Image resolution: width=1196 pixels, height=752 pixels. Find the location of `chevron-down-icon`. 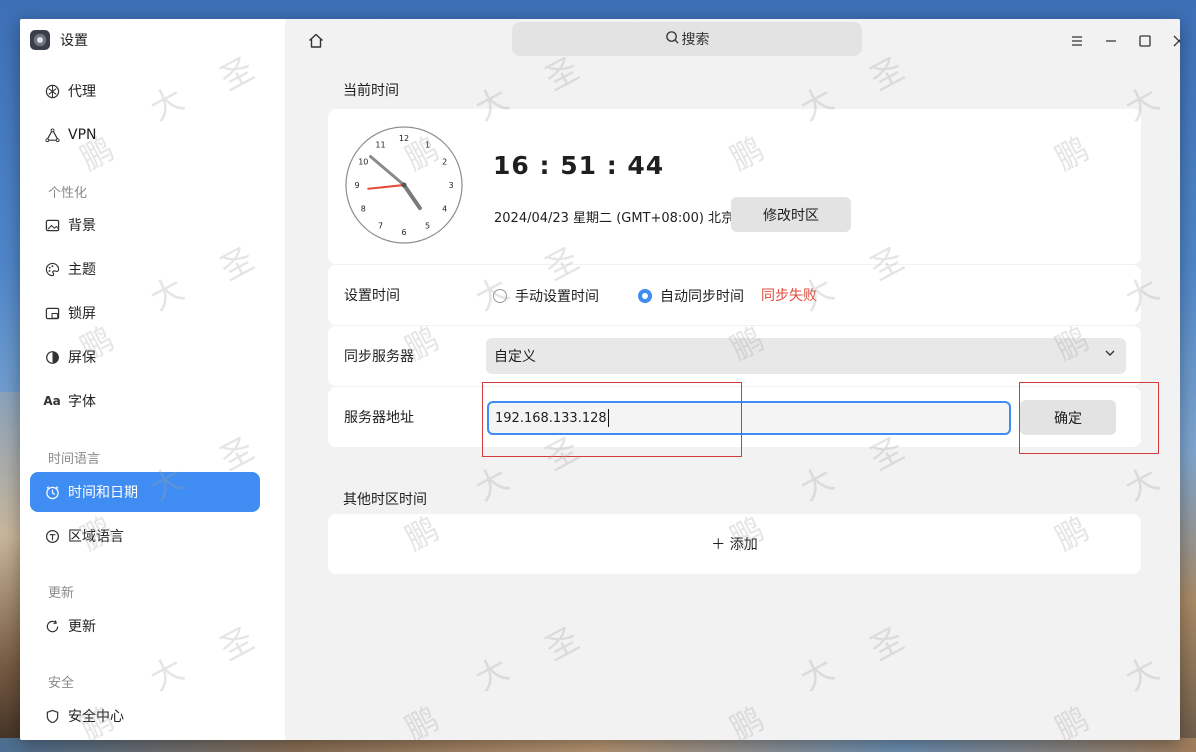

chevron-down-icon is located at coordinates (1110, 354).